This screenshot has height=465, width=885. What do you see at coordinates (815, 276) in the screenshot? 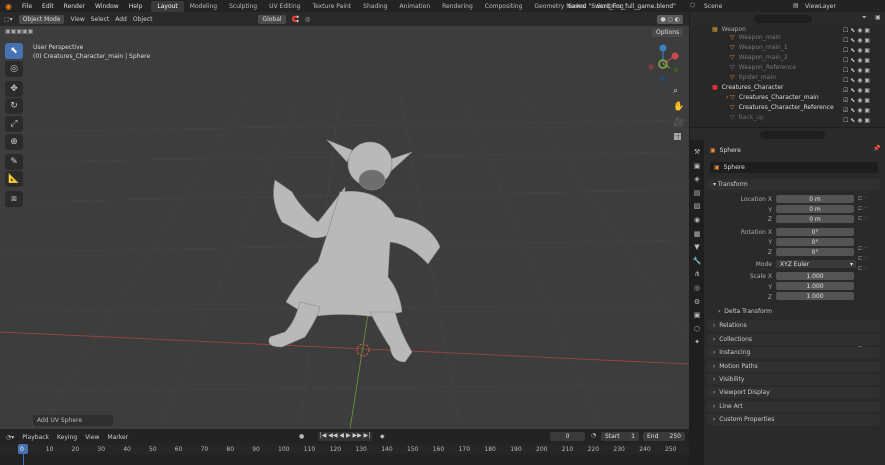
I see `scale-x-field: 1.000` at bounding box center [815, 276].